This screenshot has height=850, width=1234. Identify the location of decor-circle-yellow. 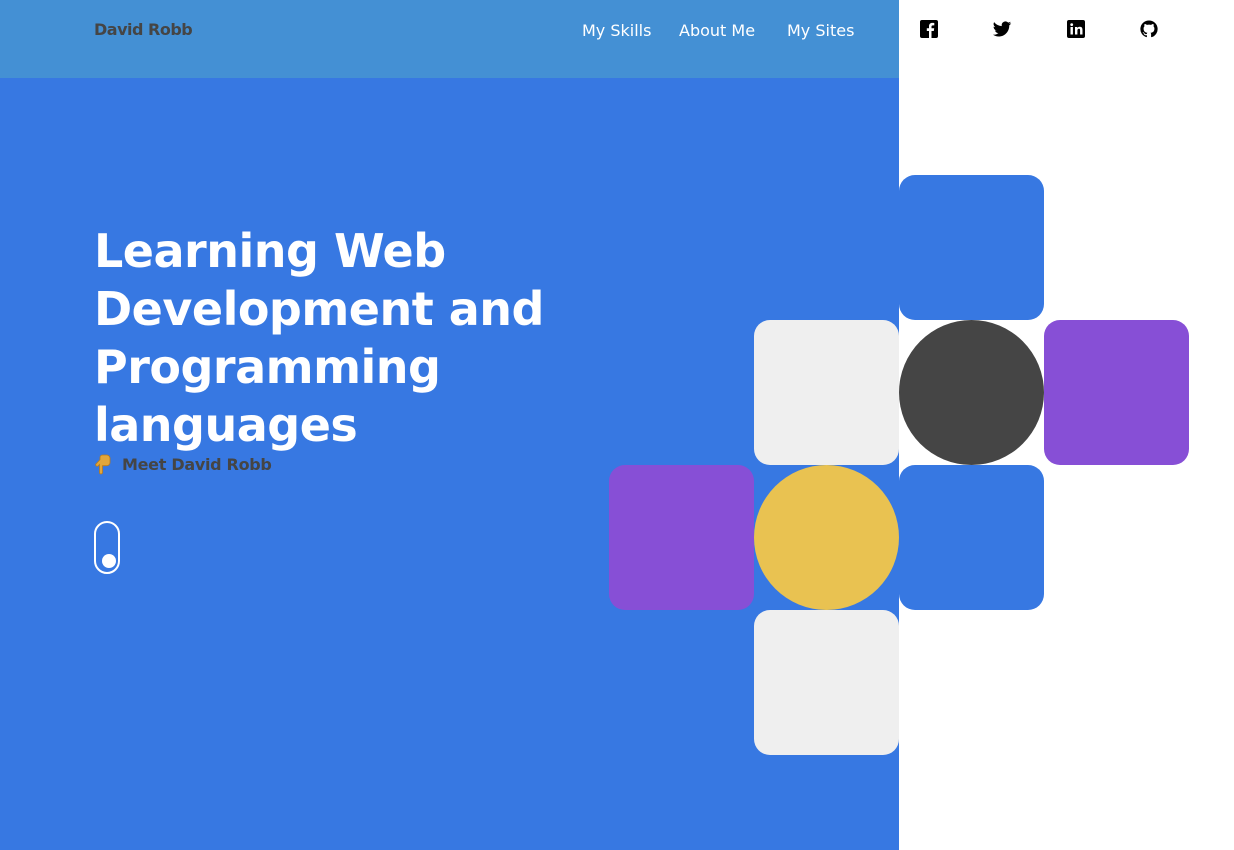
(826, 537).